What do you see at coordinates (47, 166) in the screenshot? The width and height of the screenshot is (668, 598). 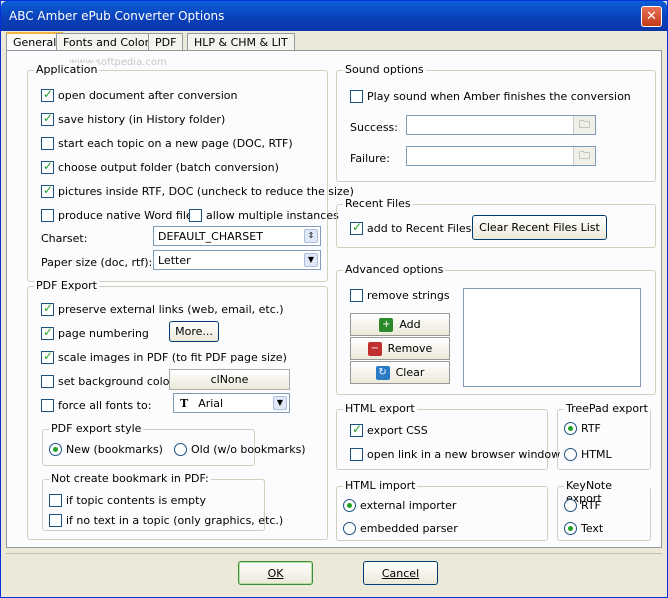 I see `choose-folder-checkbox` at bounding box center [47, 166].